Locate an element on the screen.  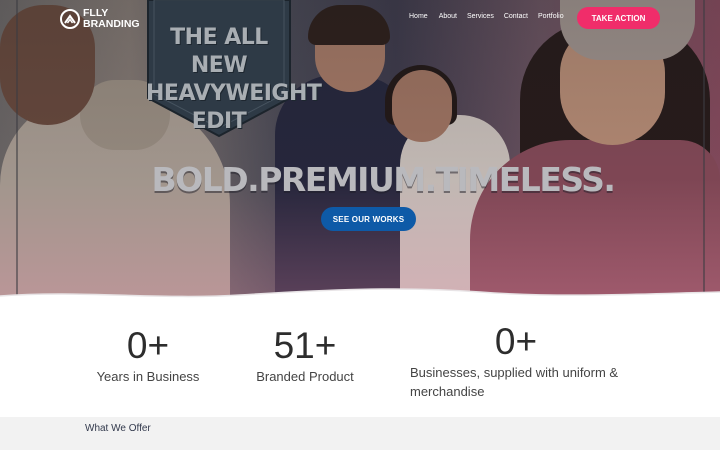
badge-line-2: HEAVYWEIGHT is located at coordinates (234, 93).